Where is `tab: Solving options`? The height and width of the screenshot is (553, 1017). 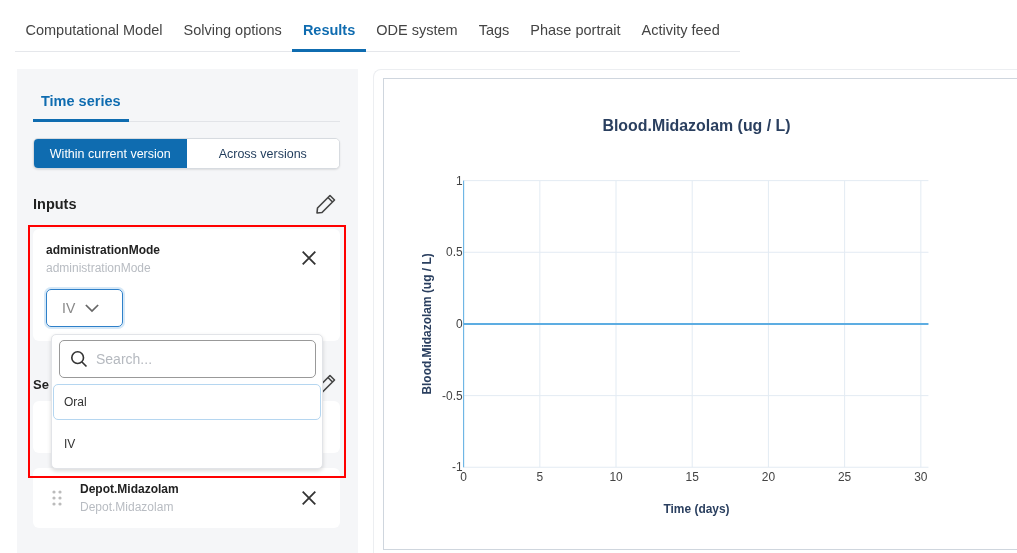 tab: Solving options is located at coordinates (233, 35).